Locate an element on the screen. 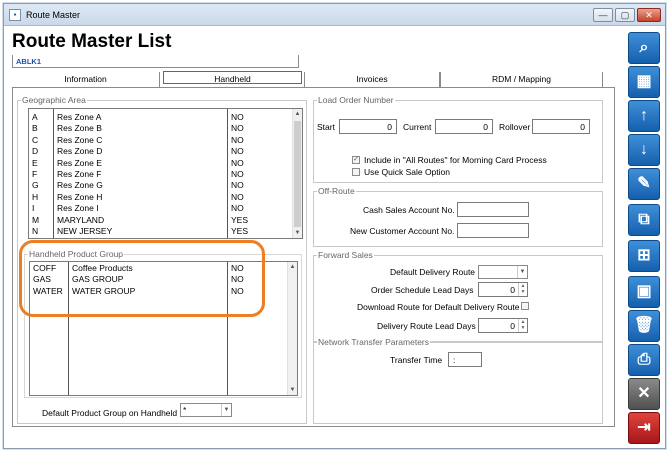 Image resolution: width=670 pixels, height=453 pixels. tab-handheld: Handheld is located at coordinates (232, 77).